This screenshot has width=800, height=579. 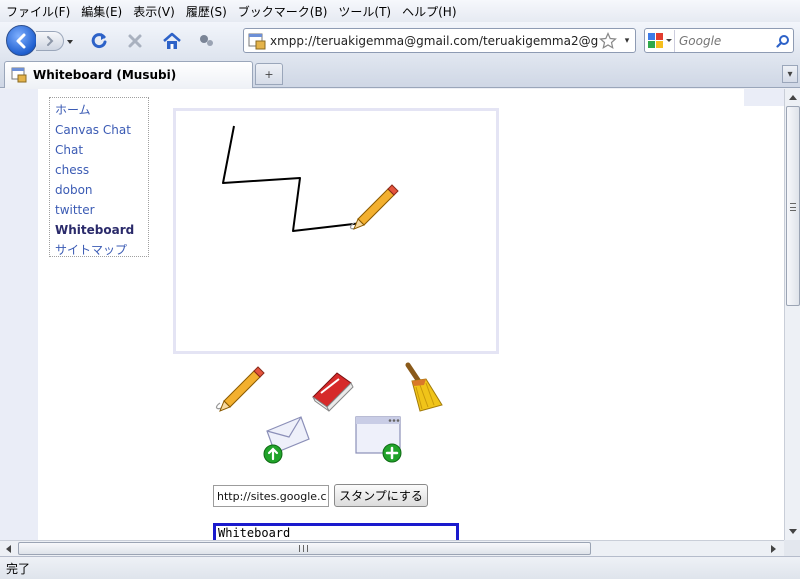 I want to click on new-window-icon, so click(x=378, y=439).